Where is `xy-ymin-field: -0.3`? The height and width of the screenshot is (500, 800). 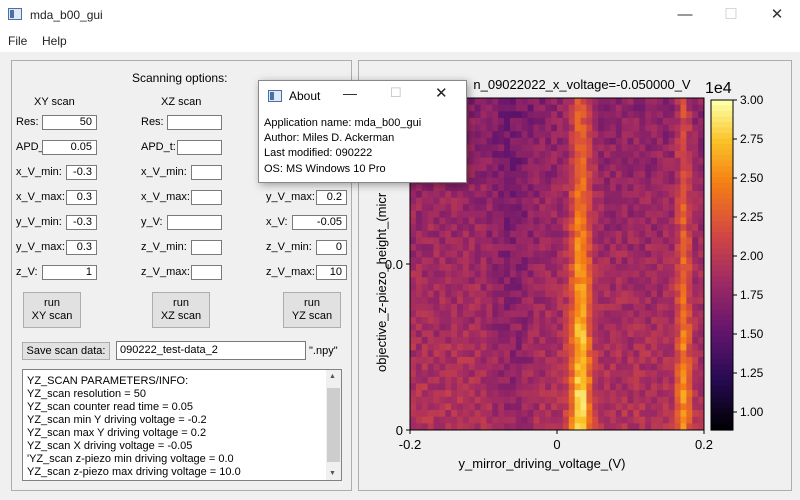
xy-ymin-field: -0.3 is located at coordinates (81, 222).